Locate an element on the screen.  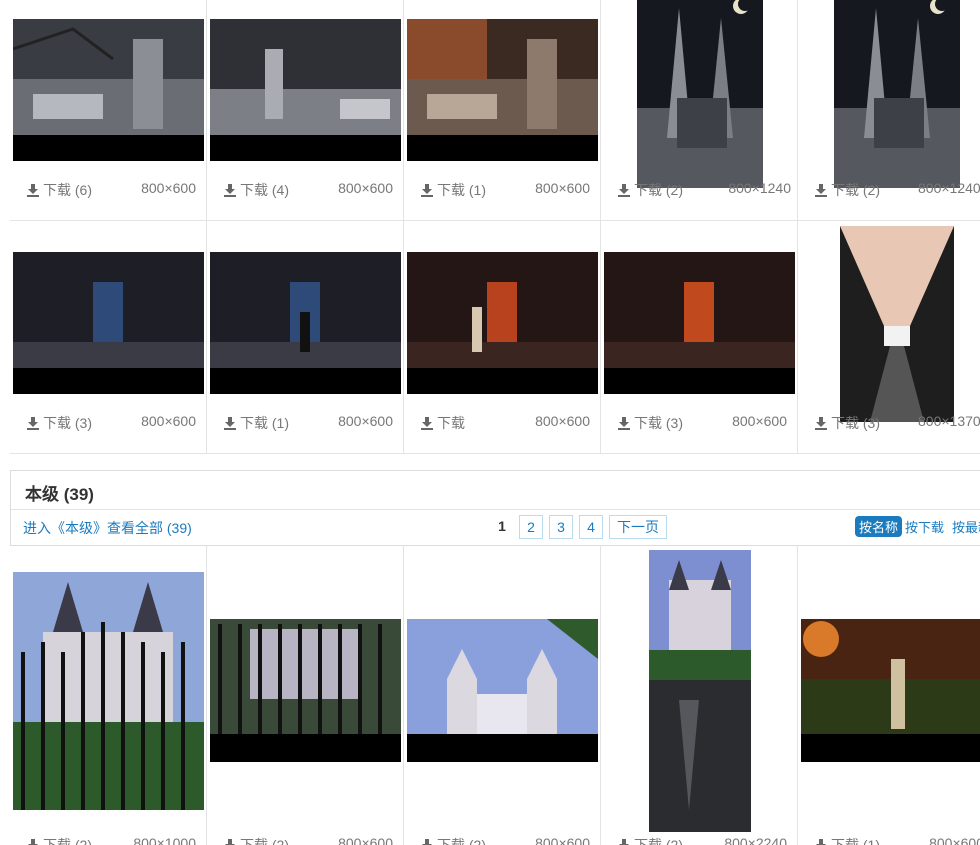
page-current: 1 is located at coordinates (502, 526).